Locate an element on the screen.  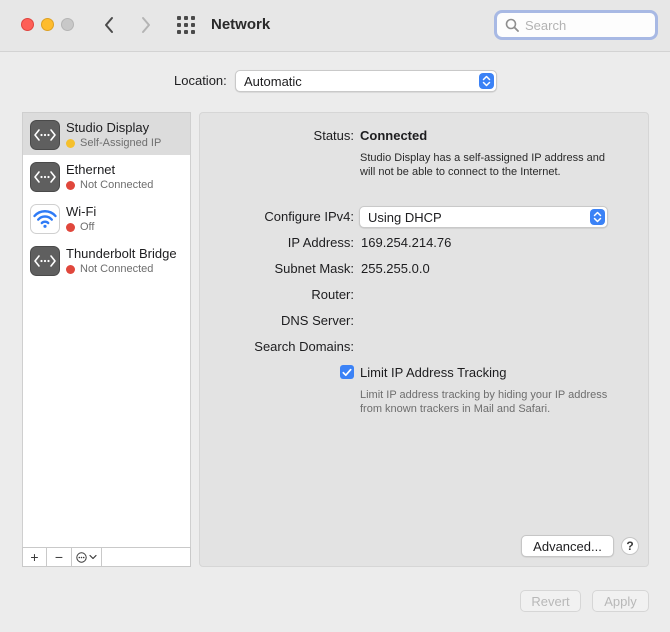
service-name: Wi-Fi is located at coordinates (81, 211).